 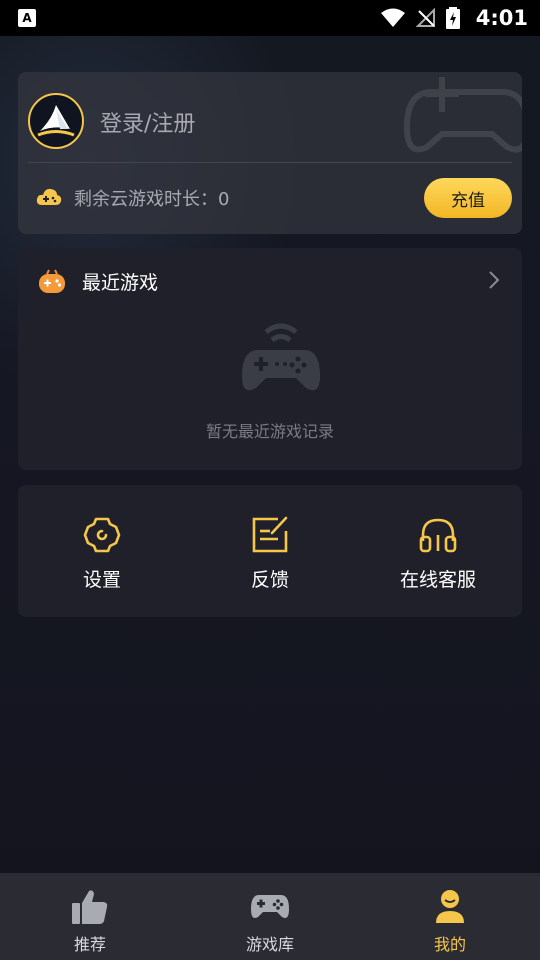 I want to click on feedback-icon, so click(x=270, y=534).